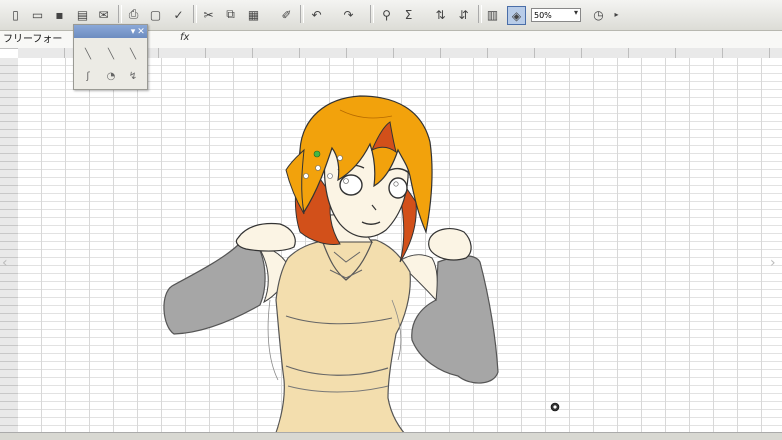 This screenshot has width=782, height=440. Describe the element at coordinates (111, 76) in the screenshot. I see `edit-points-icon: ◔` at that location.